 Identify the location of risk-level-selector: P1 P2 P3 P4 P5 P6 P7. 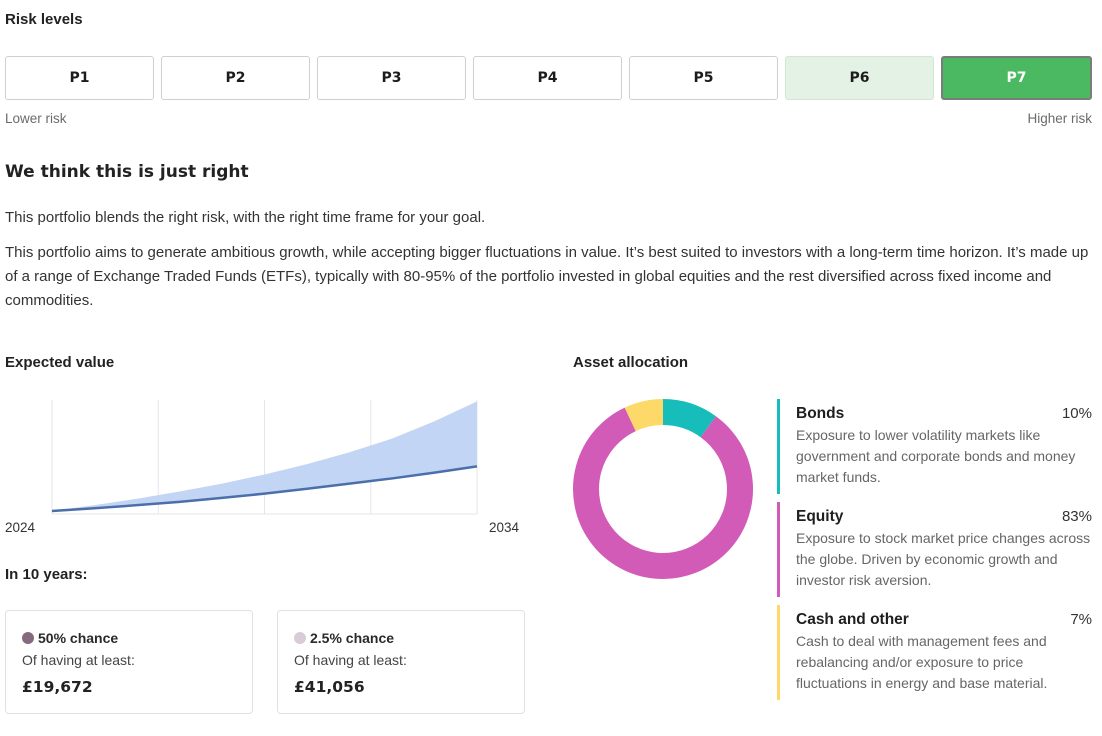
(548, 78).